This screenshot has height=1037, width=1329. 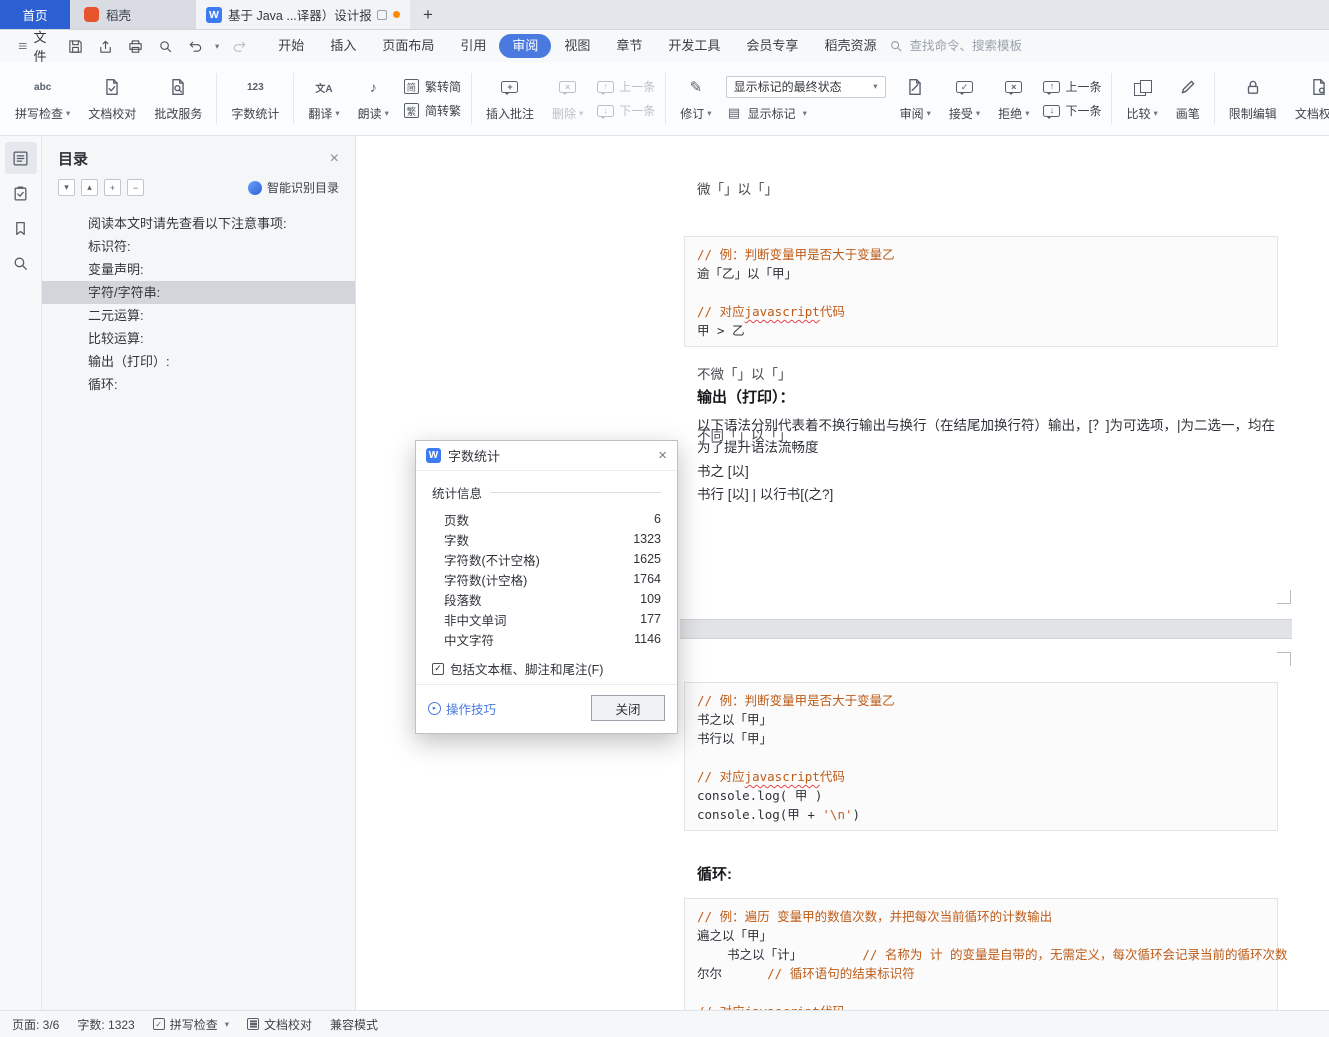 What do you see at coordinates (1252, 114) in the screenshot?
I see `restrict-editing-label: 限制编辑` at bounding box center [1252, 114].